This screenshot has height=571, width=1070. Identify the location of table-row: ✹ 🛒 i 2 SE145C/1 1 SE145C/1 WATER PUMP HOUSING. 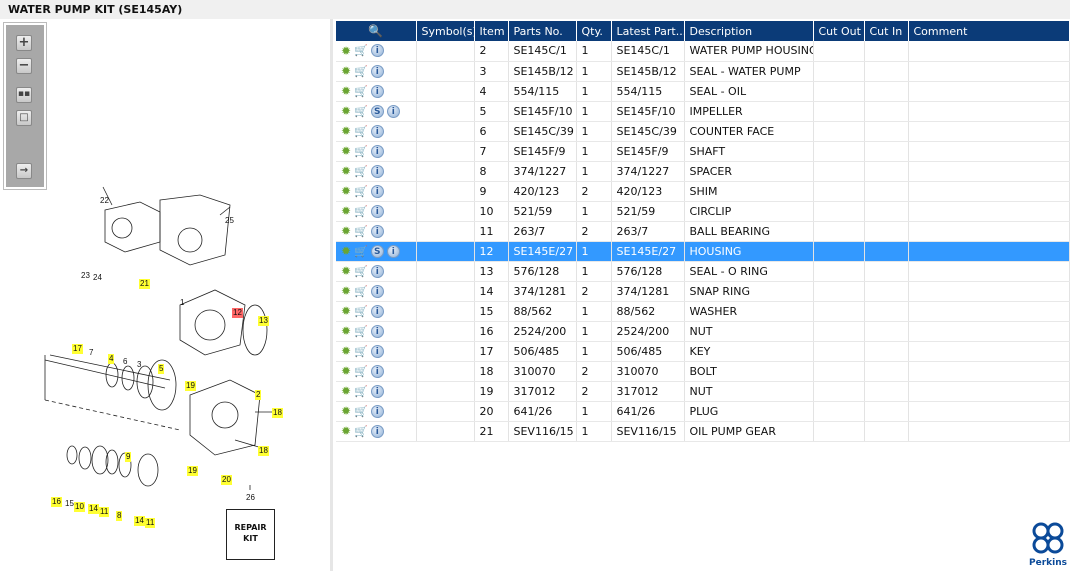
(703, 51).